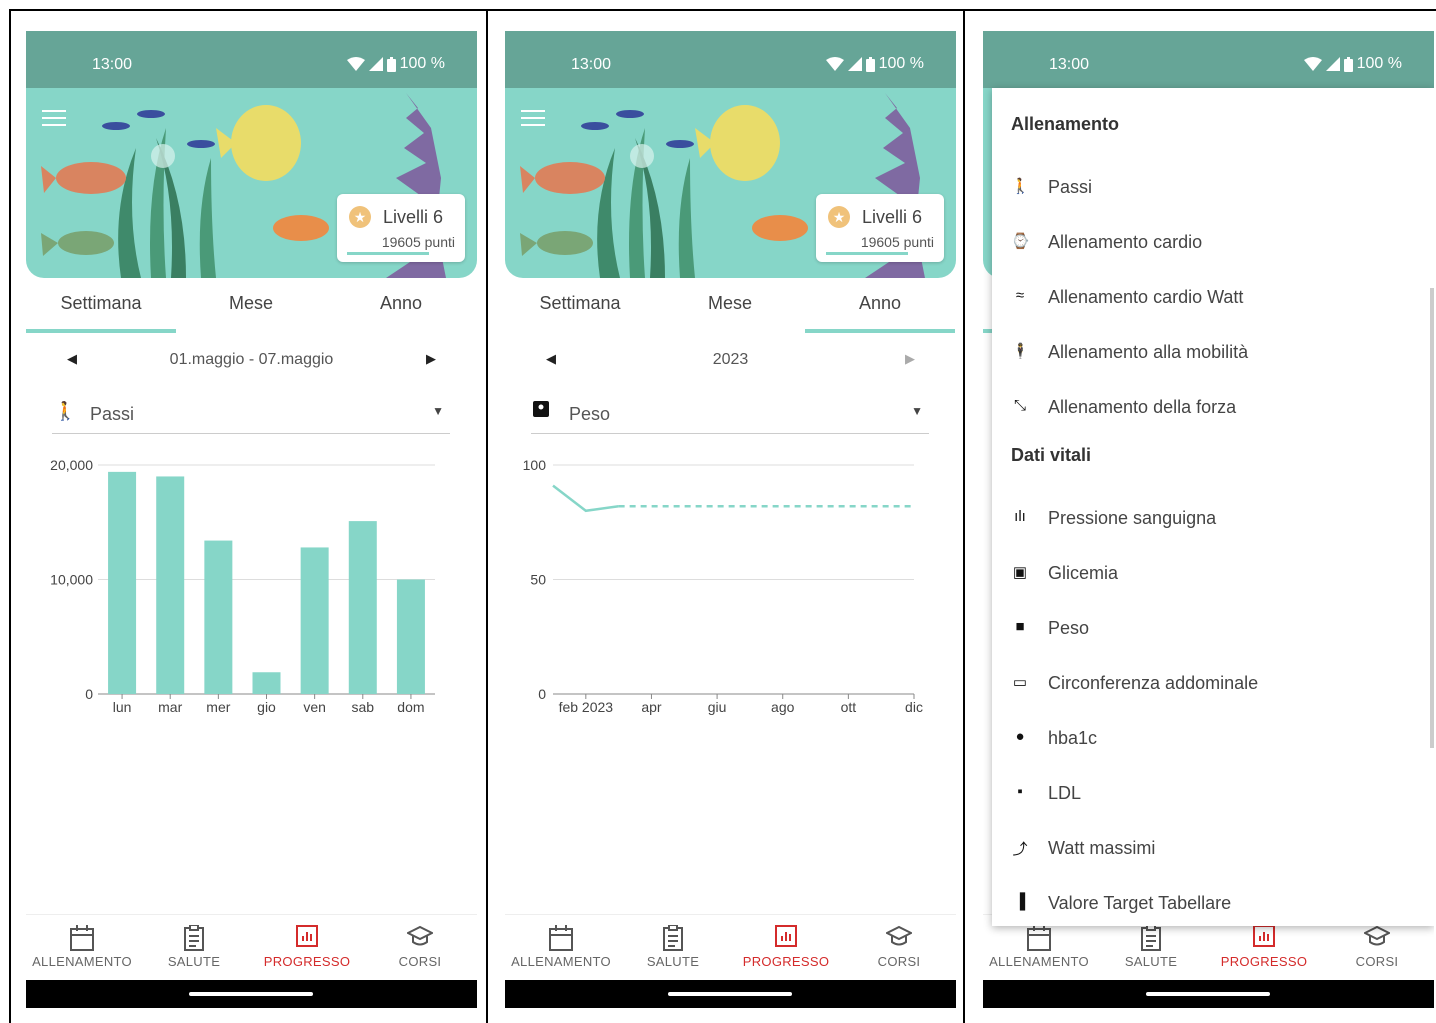 This screenshot has height=1023, width=1436. What do you see at coordinates (1213, 187) in the screenshot?
I see `menu-item: 🚶 Passi` at bounding box center [1213, 187].